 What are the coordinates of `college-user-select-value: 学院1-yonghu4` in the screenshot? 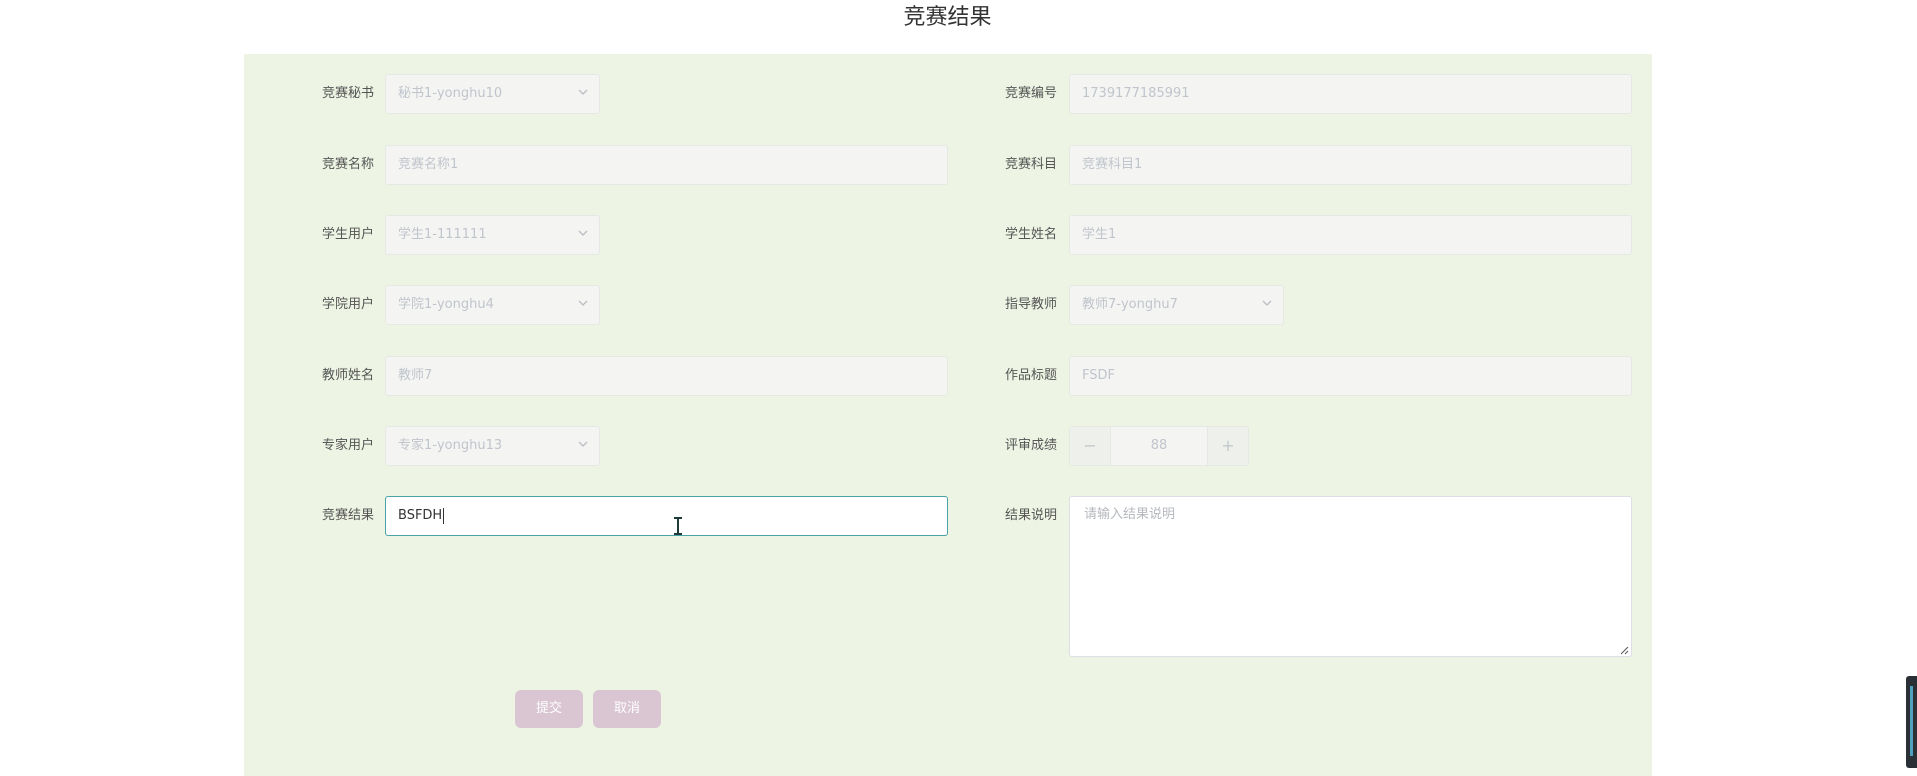 It's located at (446, 304).